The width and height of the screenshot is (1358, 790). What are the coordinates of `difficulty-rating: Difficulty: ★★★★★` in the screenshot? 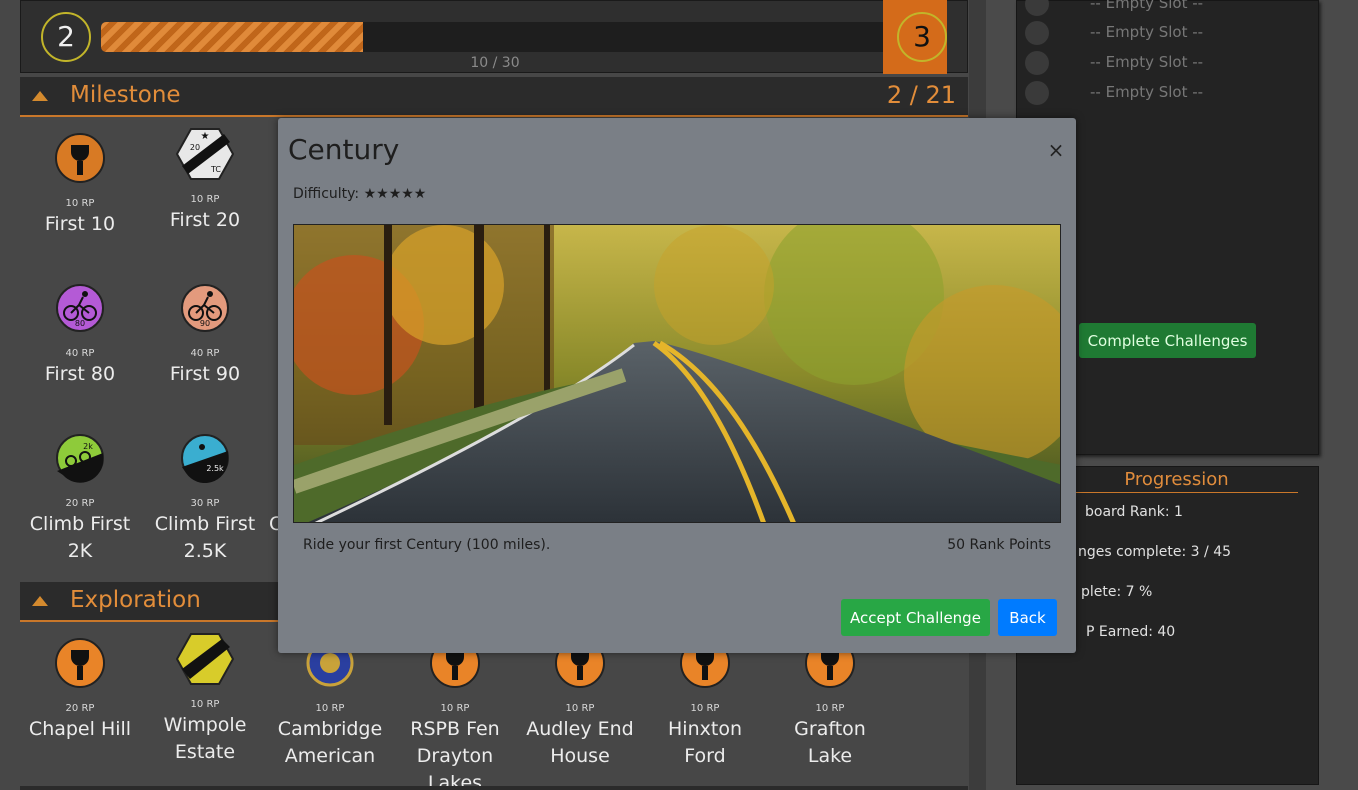 It's located at (360, 194).